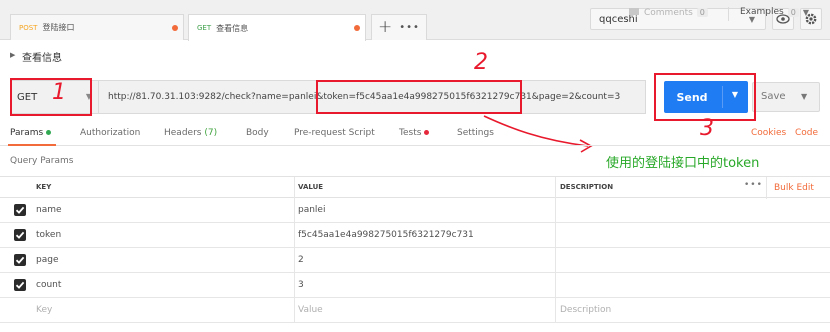 This screenshot has height=332, width=830. What do you see at coordinates (804, 96) in the screenshot?
I see `save-options-chevron-icon: ▼` at bounding box center [804, 96].